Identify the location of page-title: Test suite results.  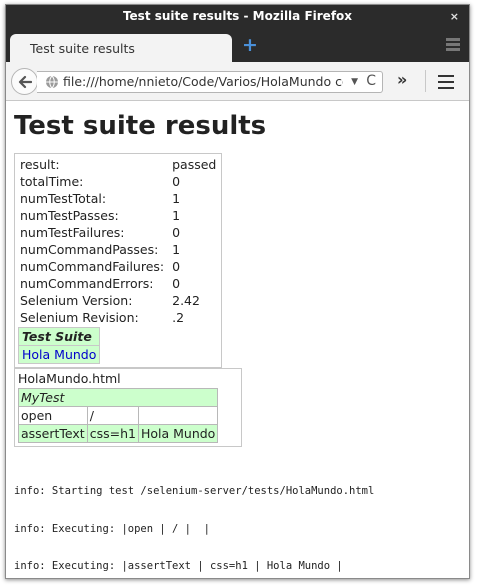
(140, 126).